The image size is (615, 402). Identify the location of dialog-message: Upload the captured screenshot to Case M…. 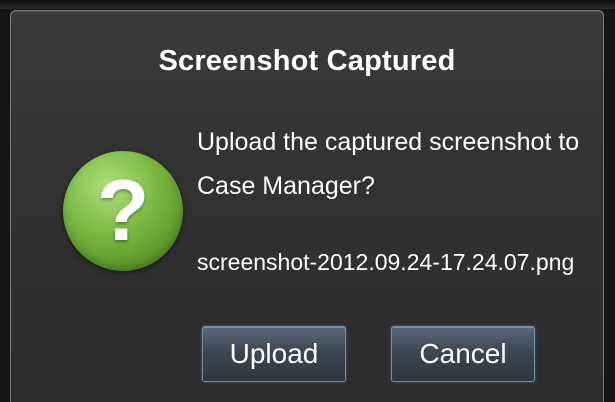
(388, 164).